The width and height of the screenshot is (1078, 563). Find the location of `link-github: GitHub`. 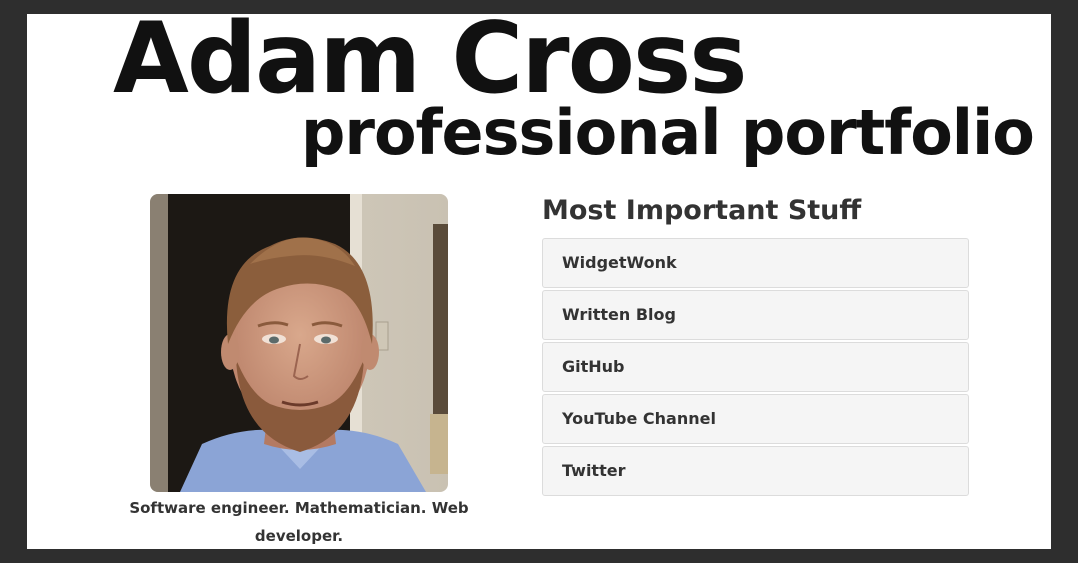

link-github: GitHub is located at coordinates (755, 367).